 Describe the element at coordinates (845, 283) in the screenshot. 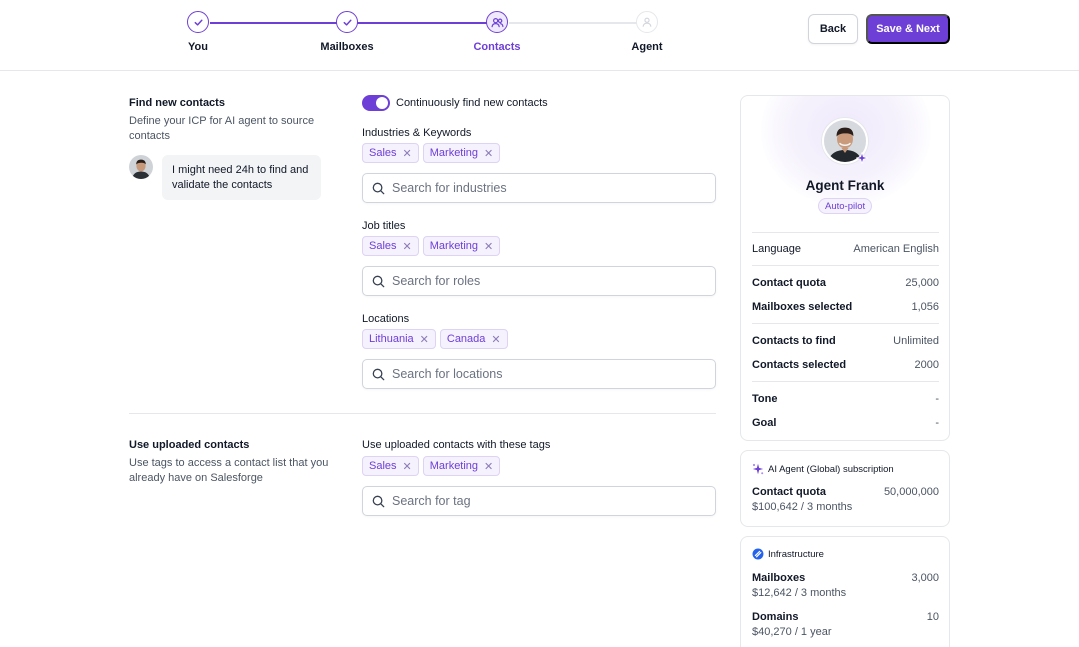

I see `contact-quota-row: Contact quota 25,000` at that location.